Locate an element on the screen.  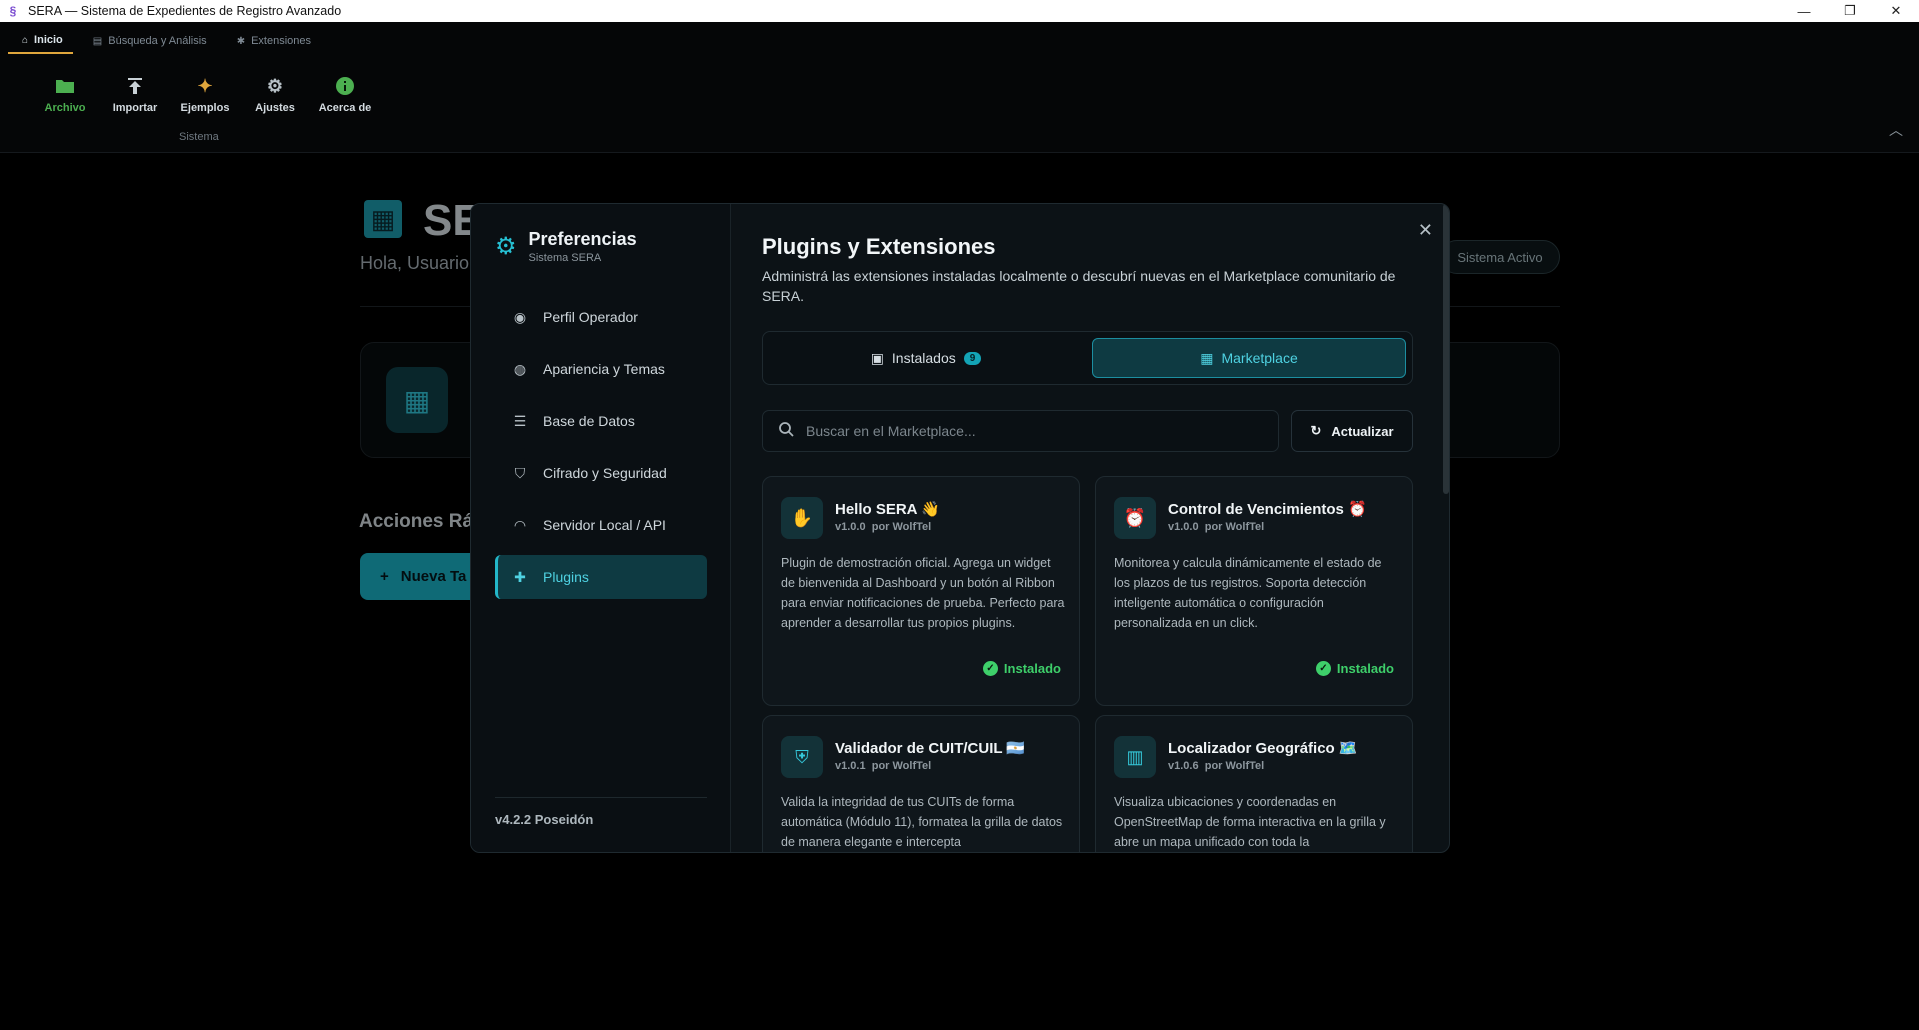
acerca-button: Acerca de is located at coordinates (345, 94).